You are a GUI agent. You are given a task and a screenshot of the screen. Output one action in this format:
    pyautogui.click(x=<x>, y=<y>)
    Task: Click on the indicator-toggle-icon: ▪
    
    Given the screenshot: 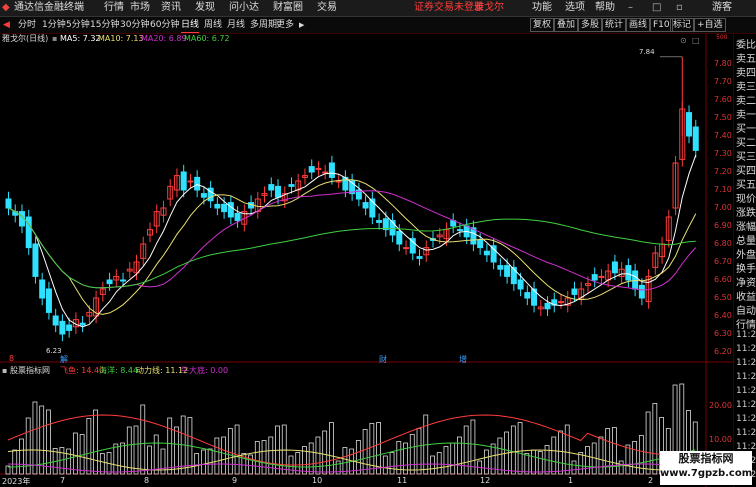 What is the action you would take?
    pyautogui.click(x=4, y=371)
    